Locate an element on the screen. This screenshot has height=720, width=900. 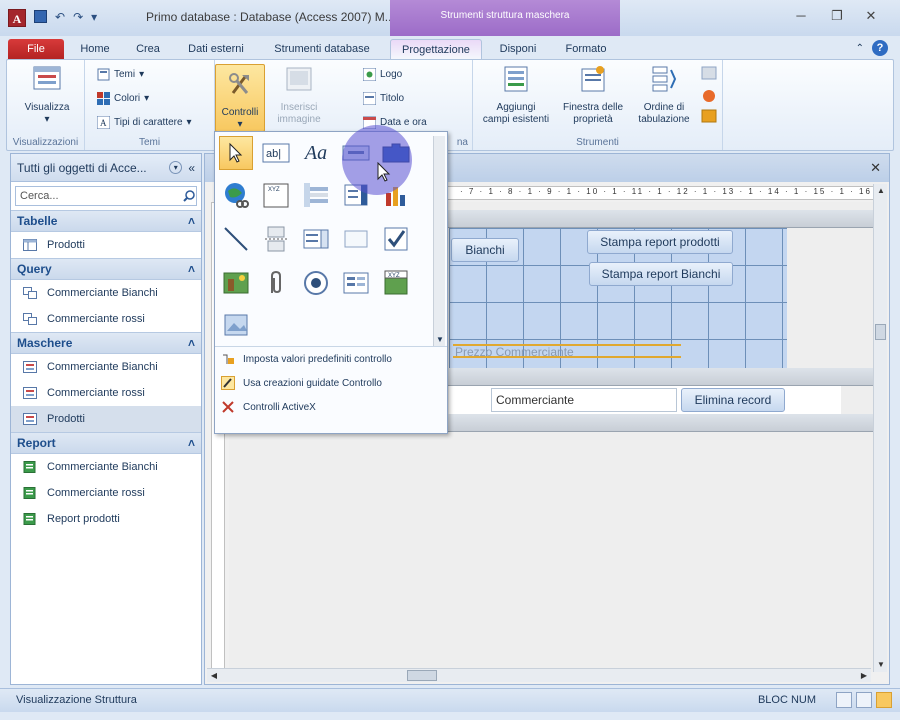
visualizza-button: Visualizza ▾ is located at coordinates (47, 95).